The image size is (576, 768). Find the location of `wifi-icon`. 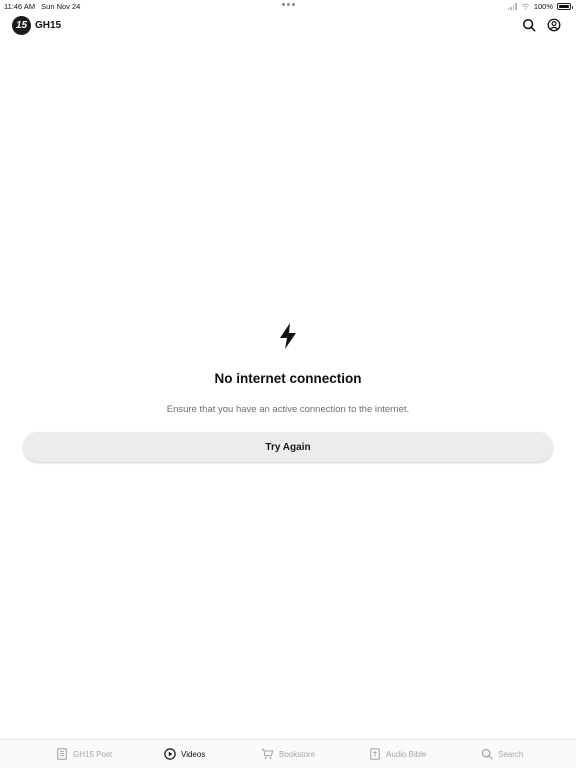

wifi-icon is located at coordinates (525, 6).